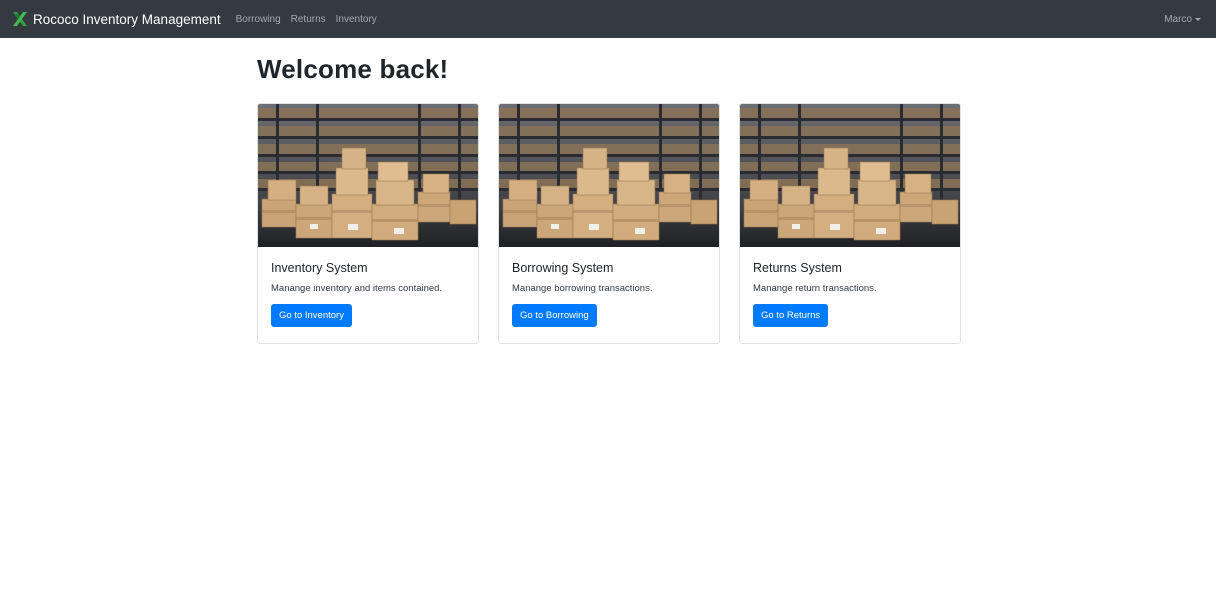  What do you see at coordinates (357, 288) in the screenshot?
I see `card-description: Manange inventory and items contained.` at bounding box center [357, 288].